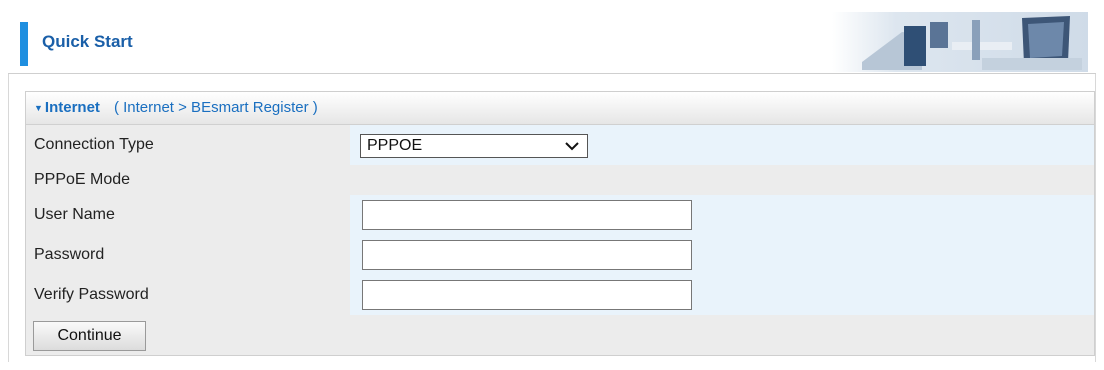  What do you see at coordinates (89, 336) in the screenshot?
I see `continue-button: Continue` at bounding box center [89, 336].